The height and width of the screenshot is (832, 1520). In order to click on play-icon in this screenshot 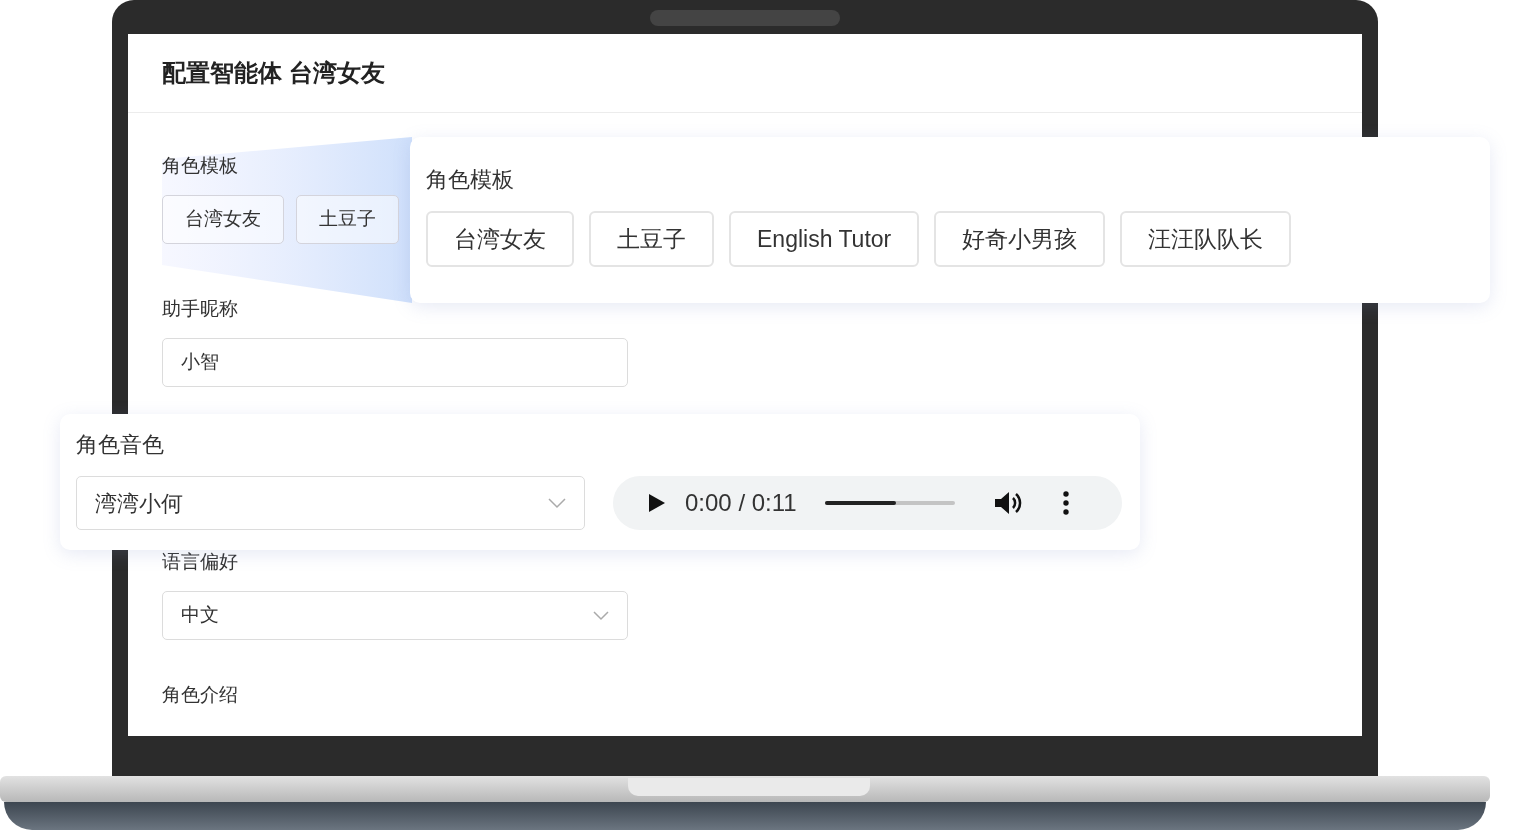, I will do `click(657, 503)`.